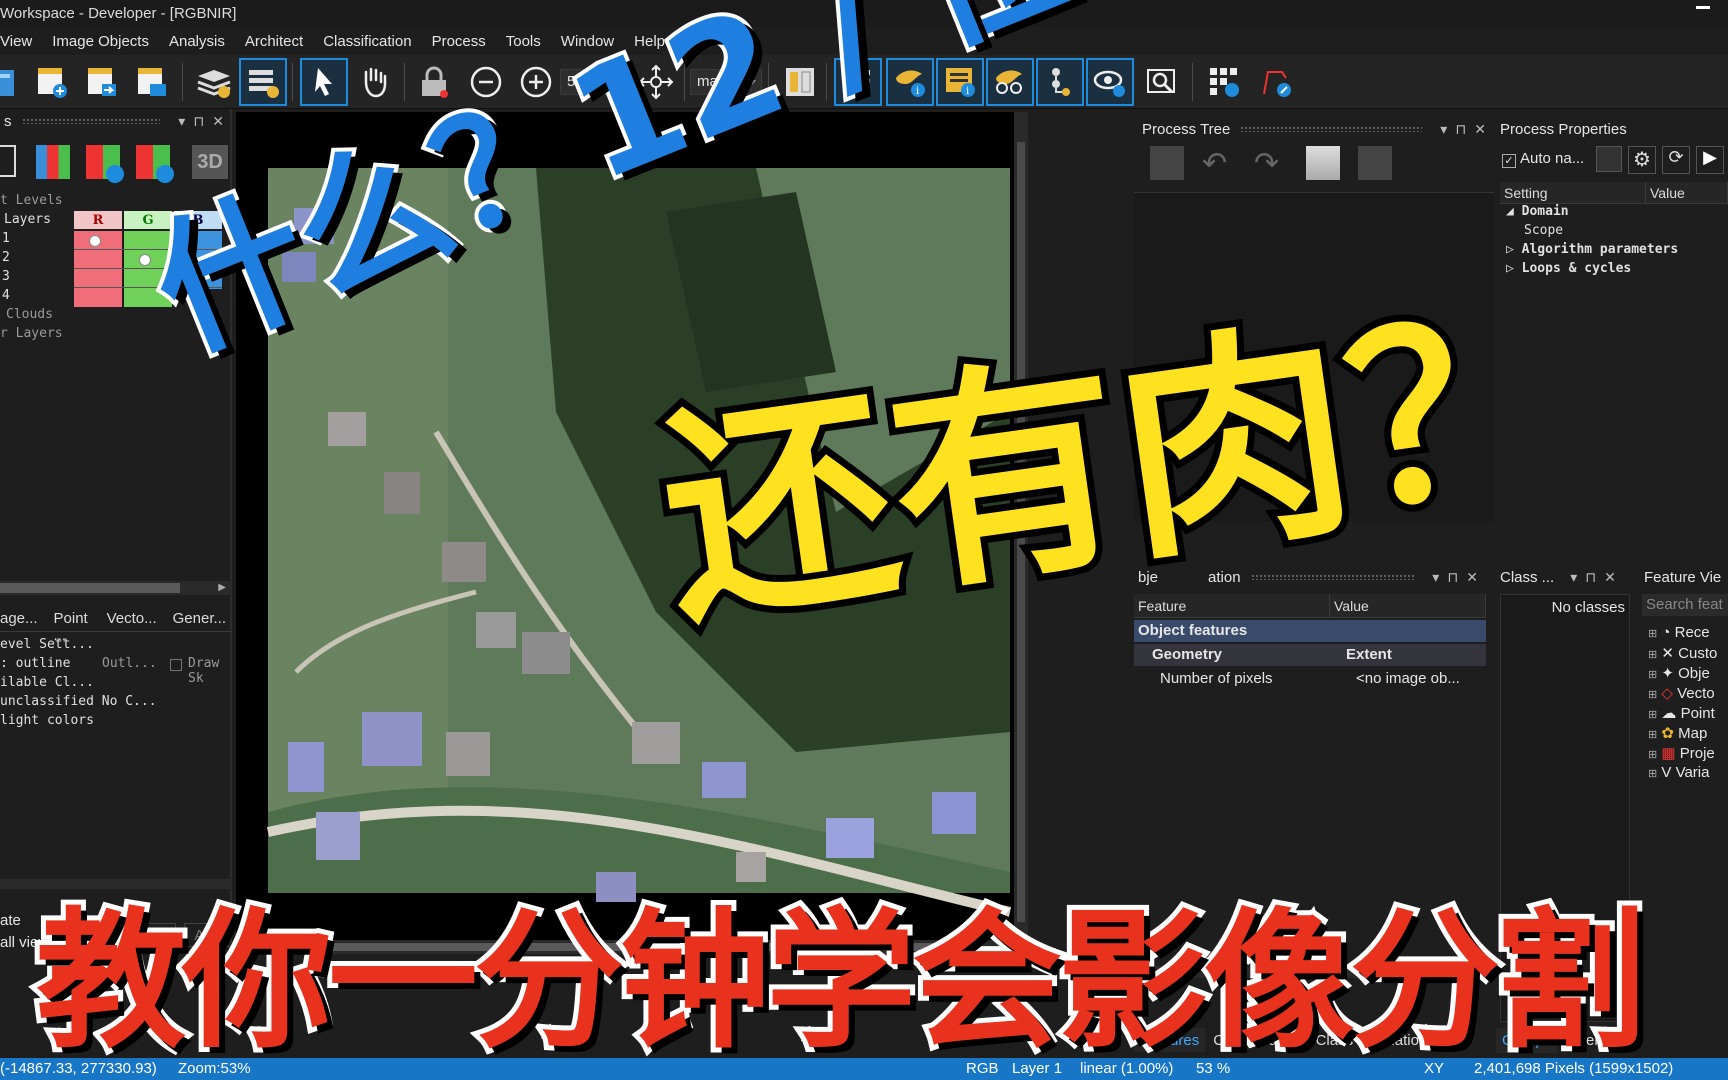 Image resolution: width=1728 pixels, height=1080 pixels. Describe the element at coordinates (148, 269) in the screenshot. I see `green-channel-column` at that location.